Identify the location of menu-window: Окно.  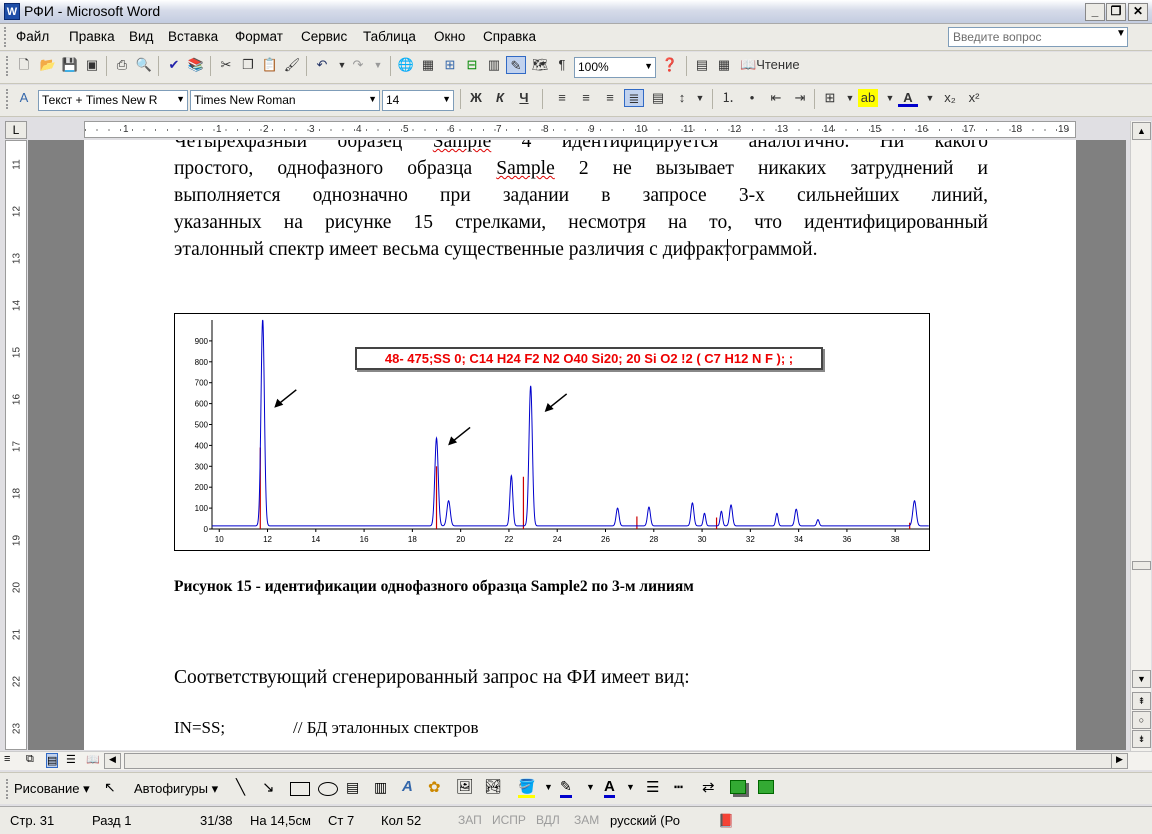
(449, 36).